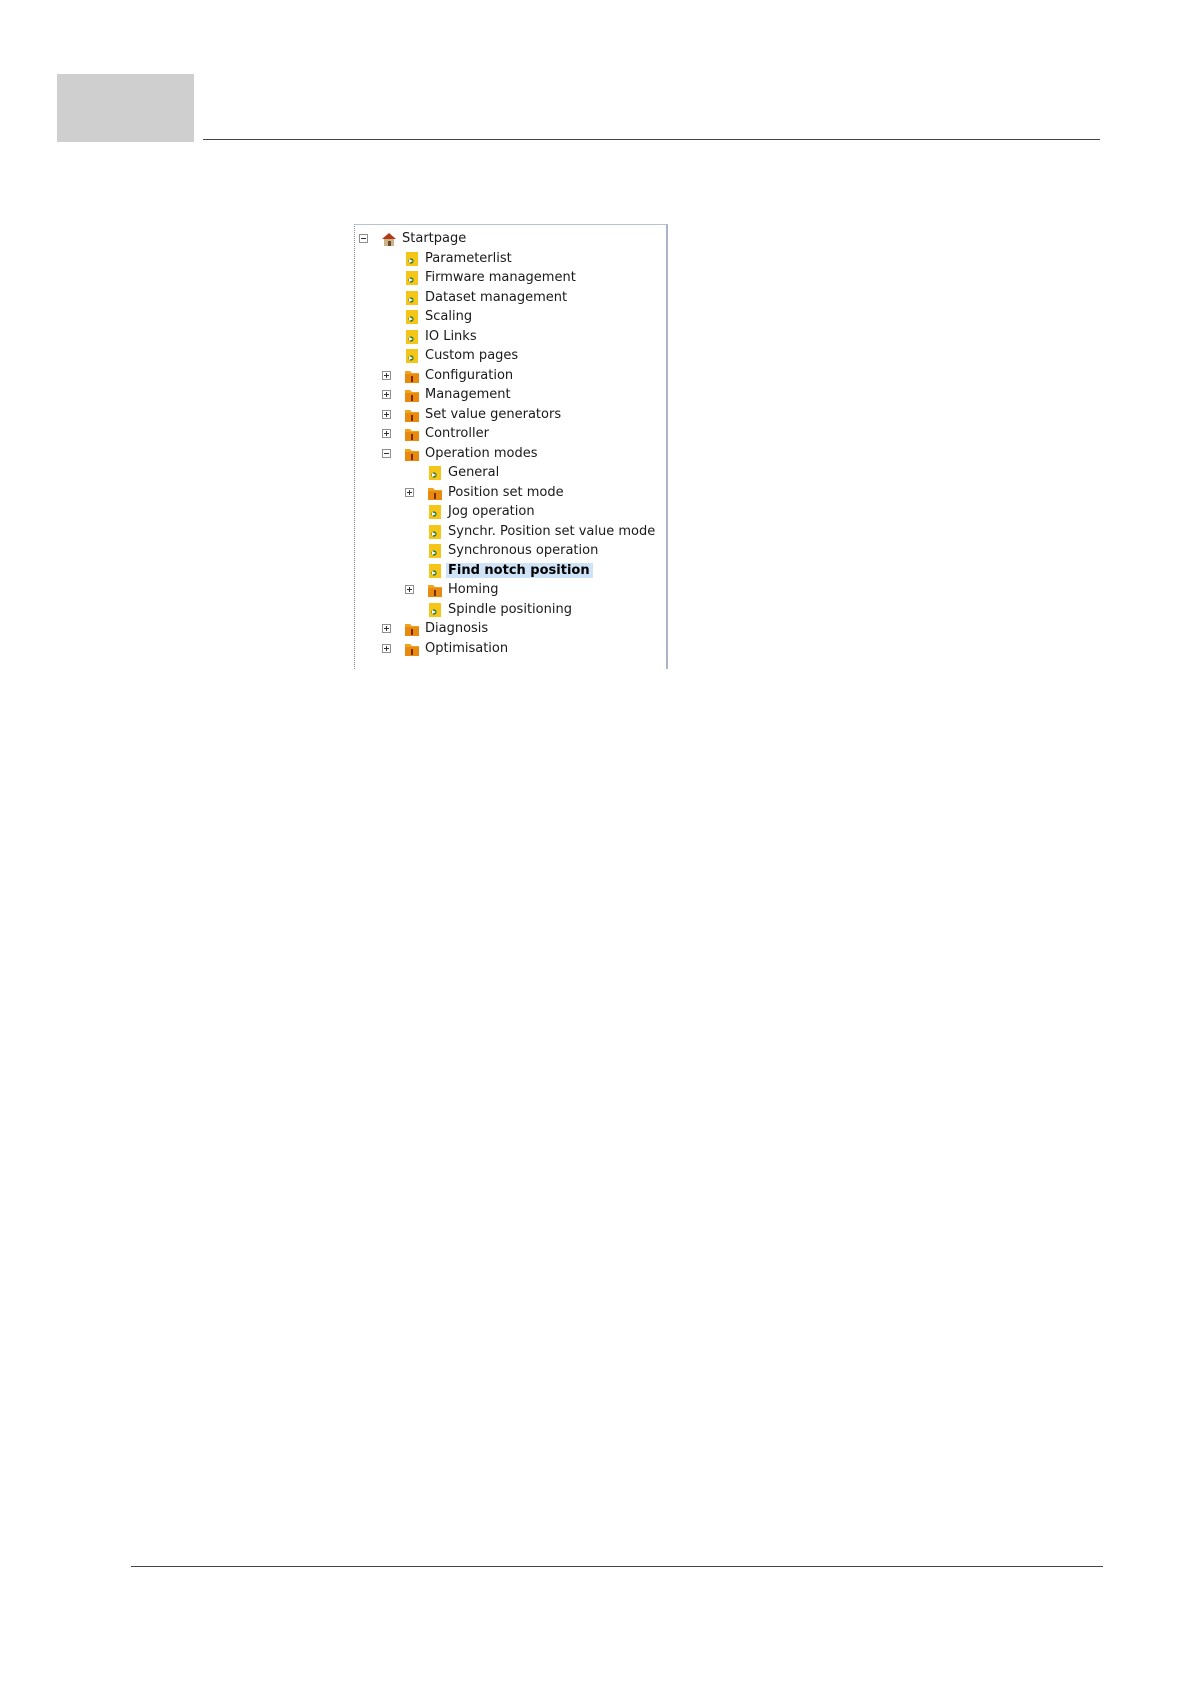  What do you see at coordinates (457, 628) in the screenshot?
I see `tree-item-label: Diagnosis` at bounding box center [457, 628].